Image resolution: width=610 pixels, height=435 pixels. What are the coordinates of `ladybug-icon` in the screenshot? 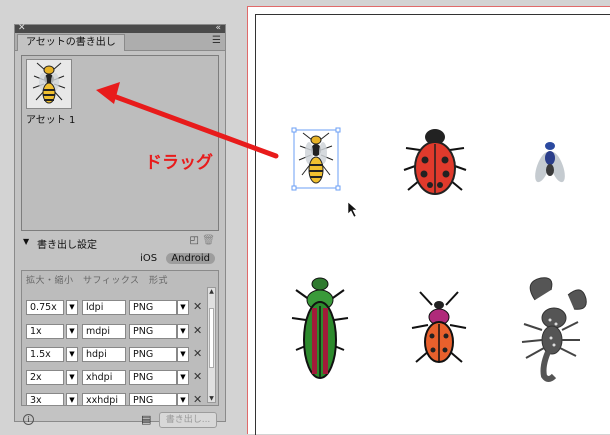 It's located at (435, 162).